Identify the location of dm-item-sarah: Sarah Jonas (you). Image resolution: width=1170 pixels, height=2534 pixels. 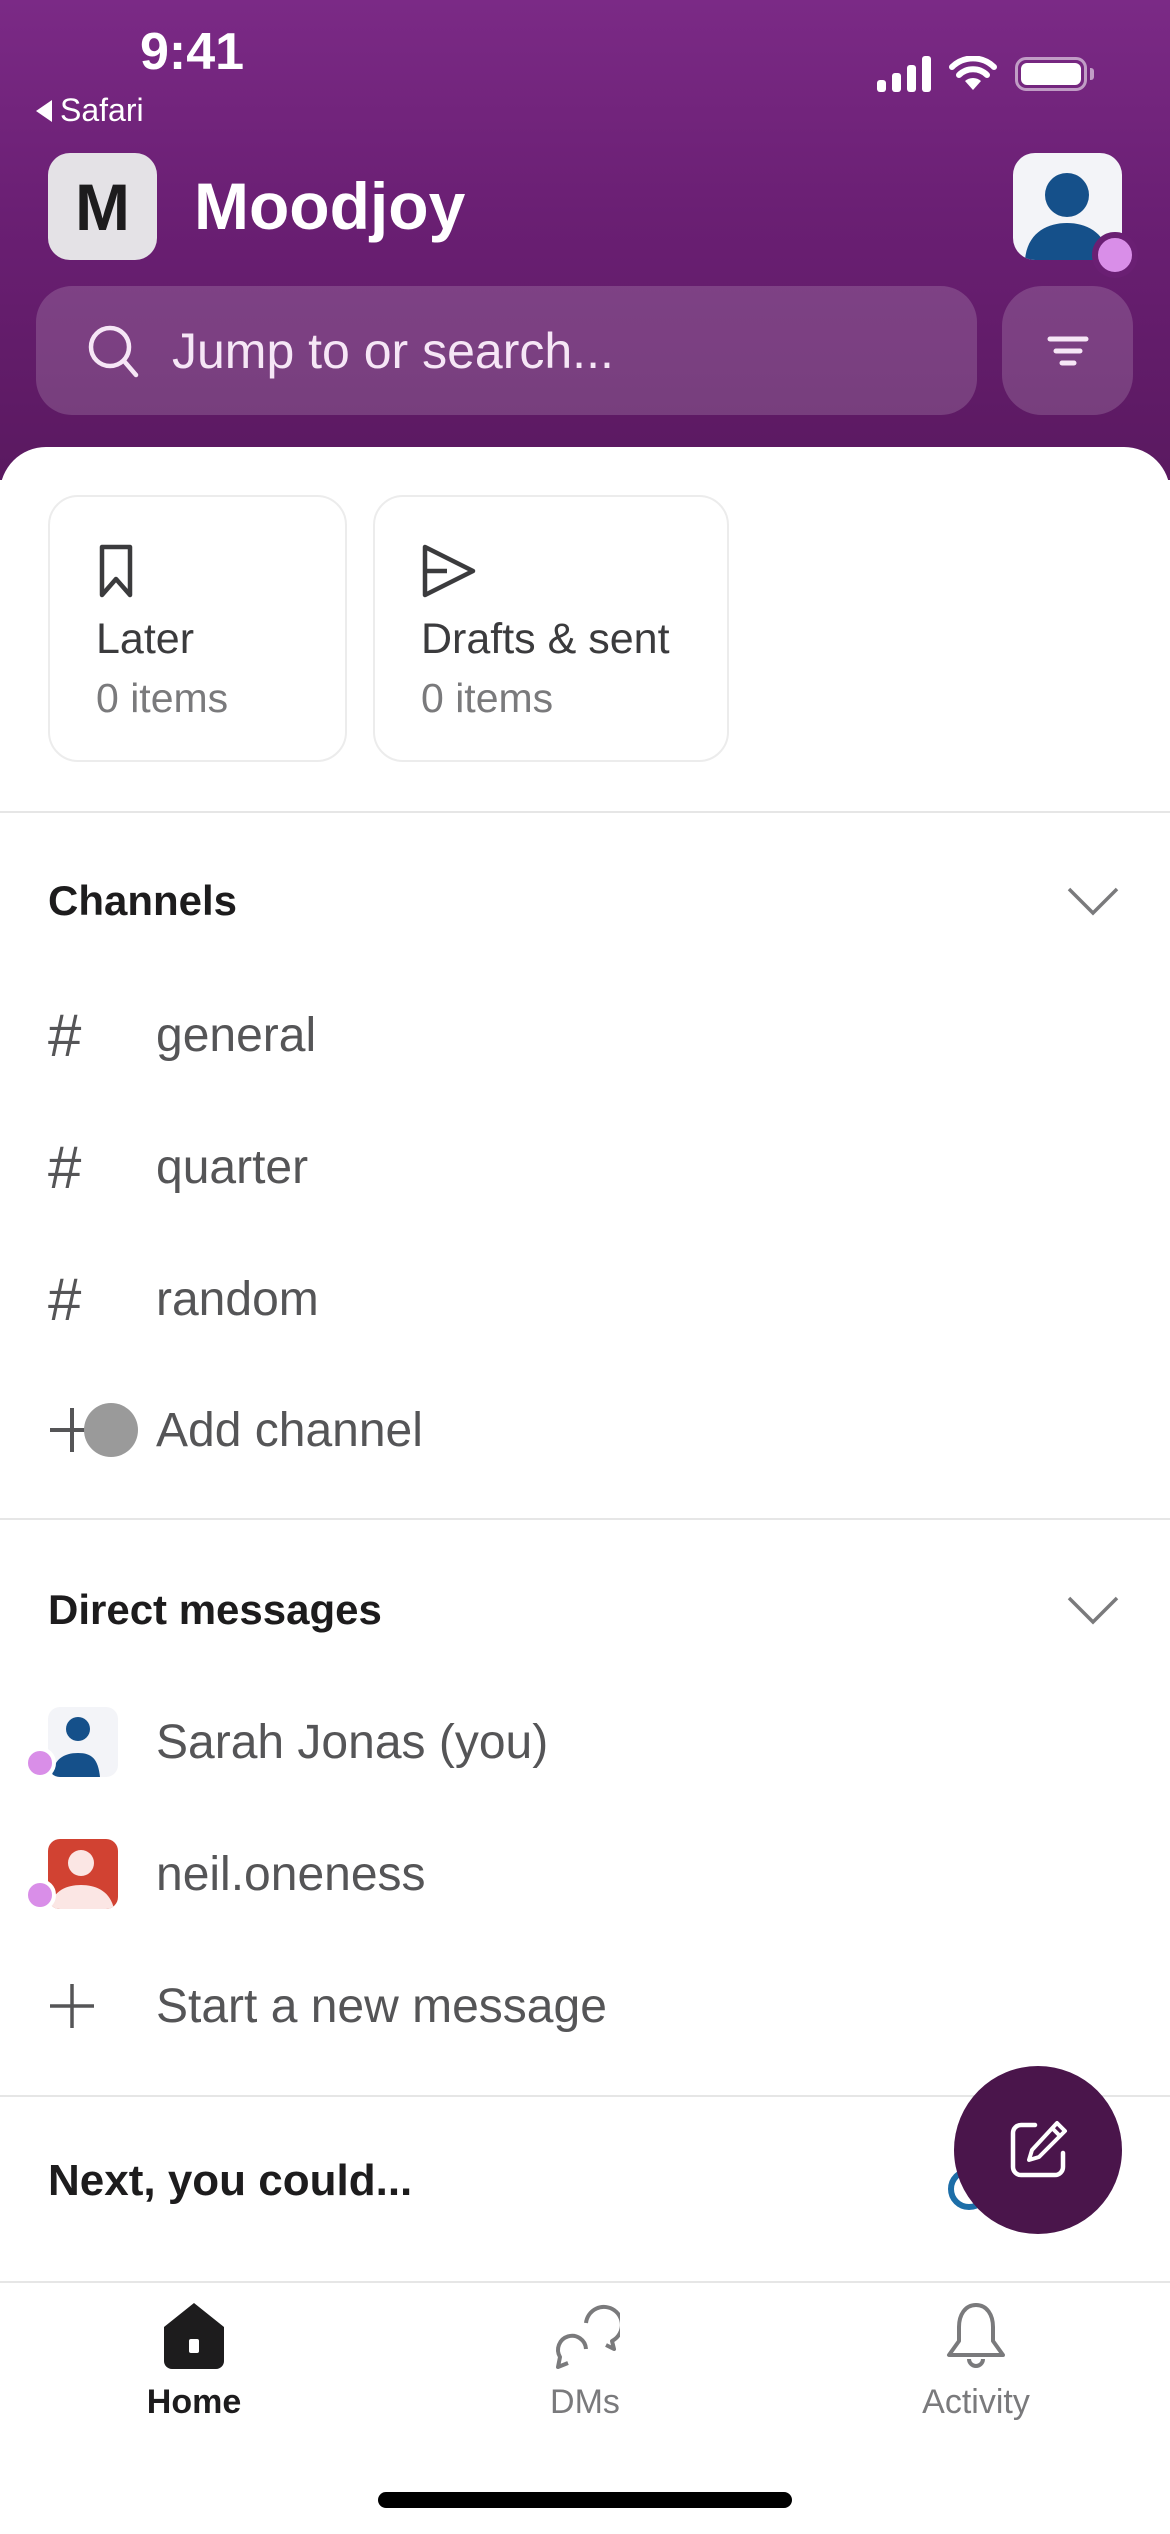
(585, 1742).